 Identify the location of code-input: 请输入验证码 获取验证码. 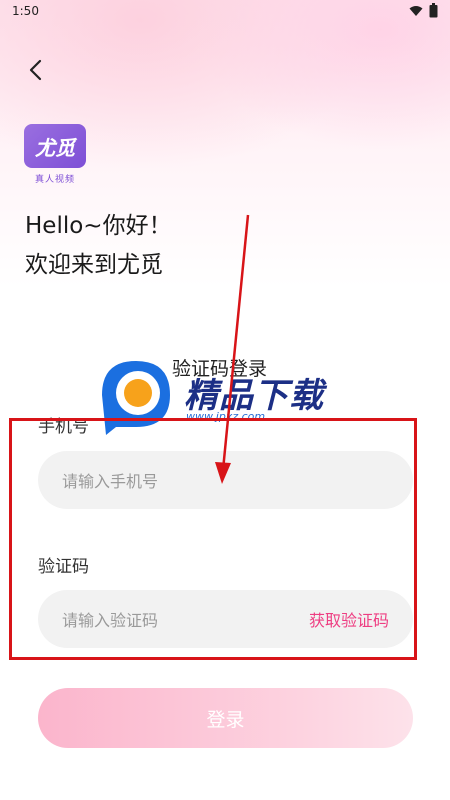
(225, 619).